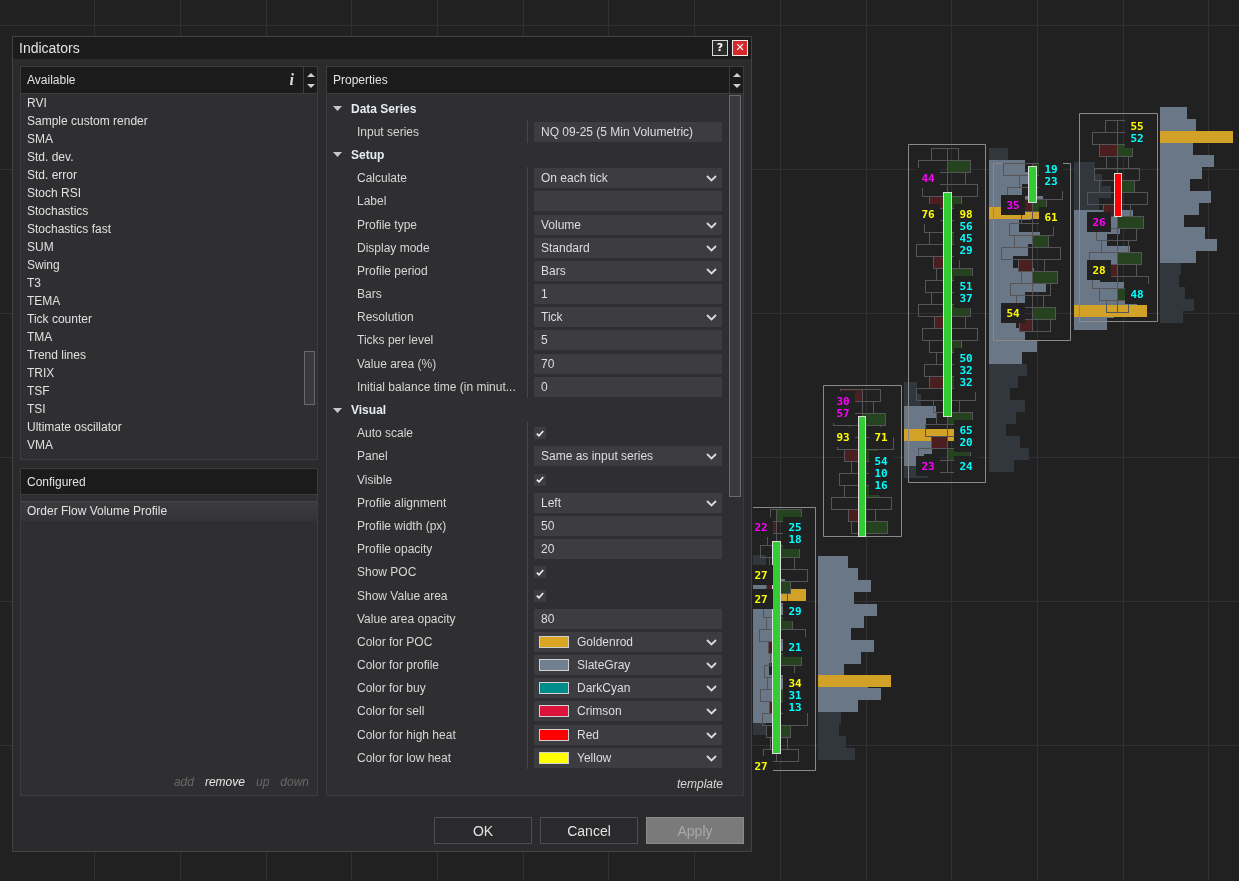 This screenshot has height=881, width=1239. I want to click on action-link: remove, so click(224, 782).